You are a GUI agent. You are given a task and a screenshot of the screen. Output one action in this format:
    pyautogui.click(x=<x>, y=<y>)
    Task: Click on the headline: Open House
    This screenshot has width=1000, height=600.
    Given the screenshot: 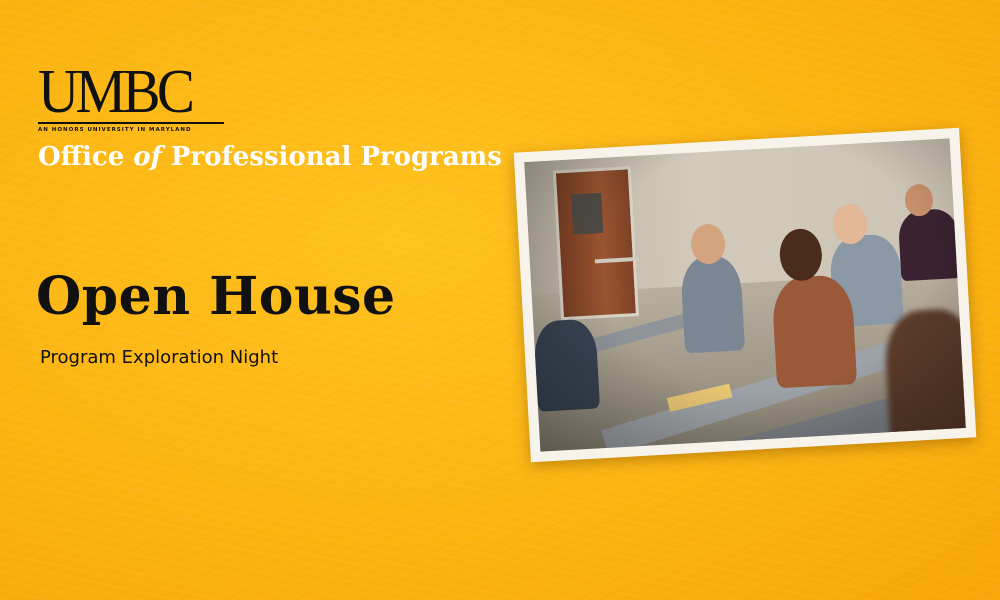 What is the action you would take?
    pyautogui.click(x=216, y=296)
    